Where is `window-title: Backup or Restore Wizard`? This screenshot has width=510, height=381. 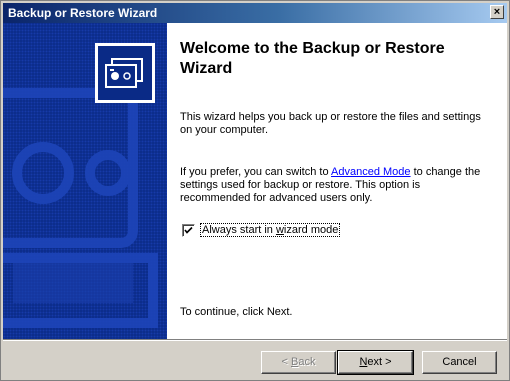
window-title: Backup or Restore Wizard is located at coordinates (83, 13).